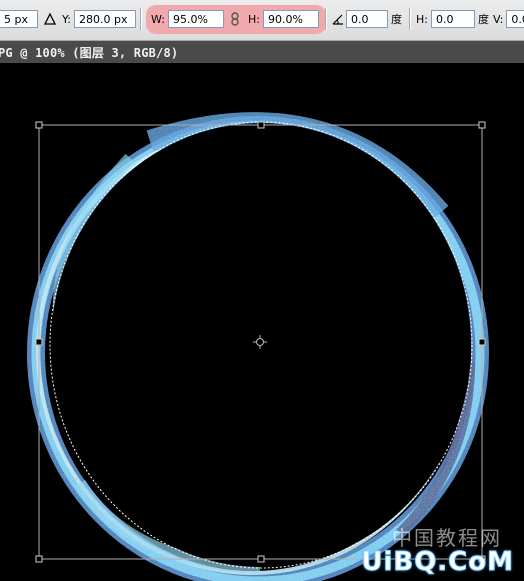  I want to click on reference-delta-icon, so click(50, 19).